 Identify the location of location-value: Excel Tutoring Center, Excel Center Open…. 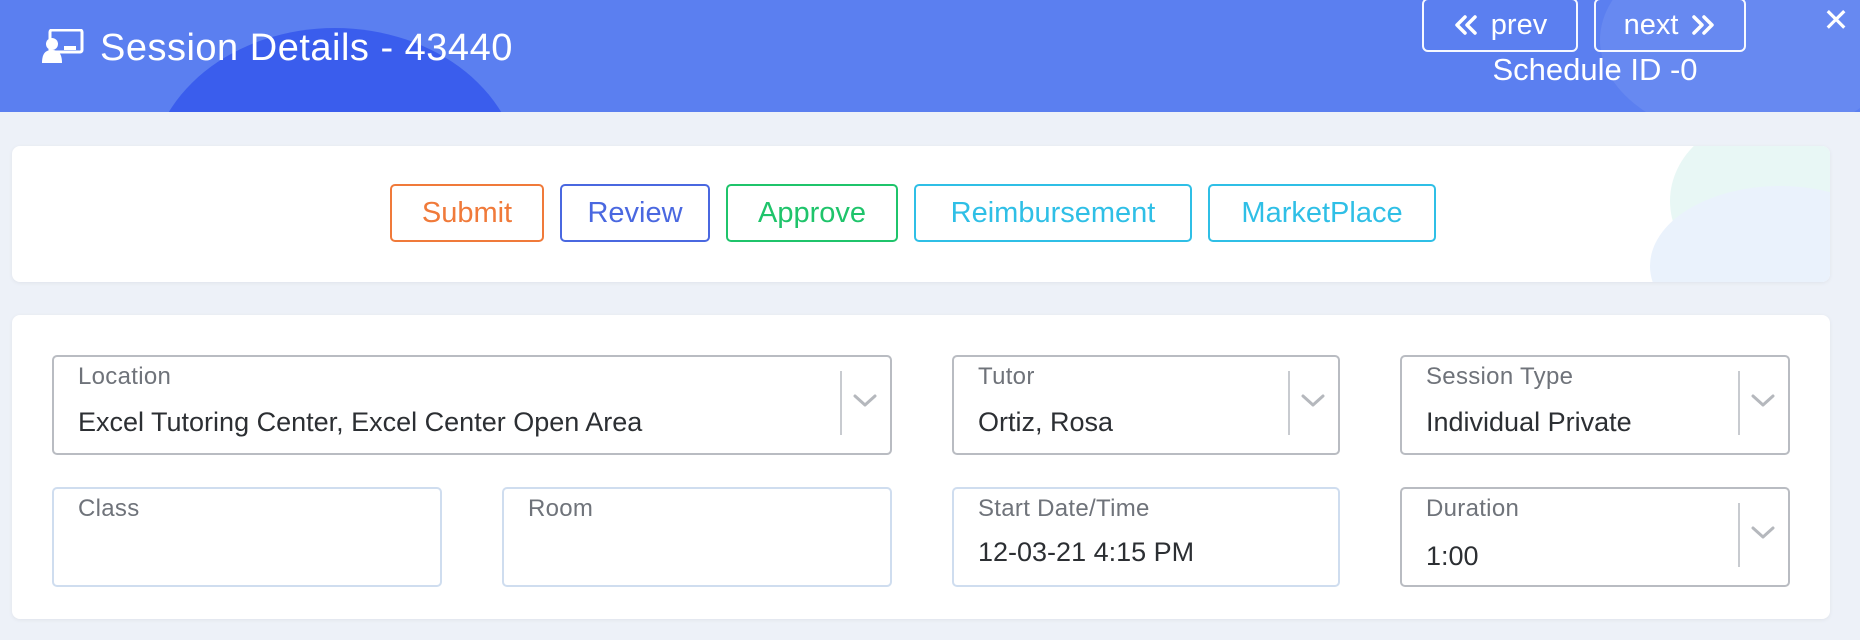
(360, 422).